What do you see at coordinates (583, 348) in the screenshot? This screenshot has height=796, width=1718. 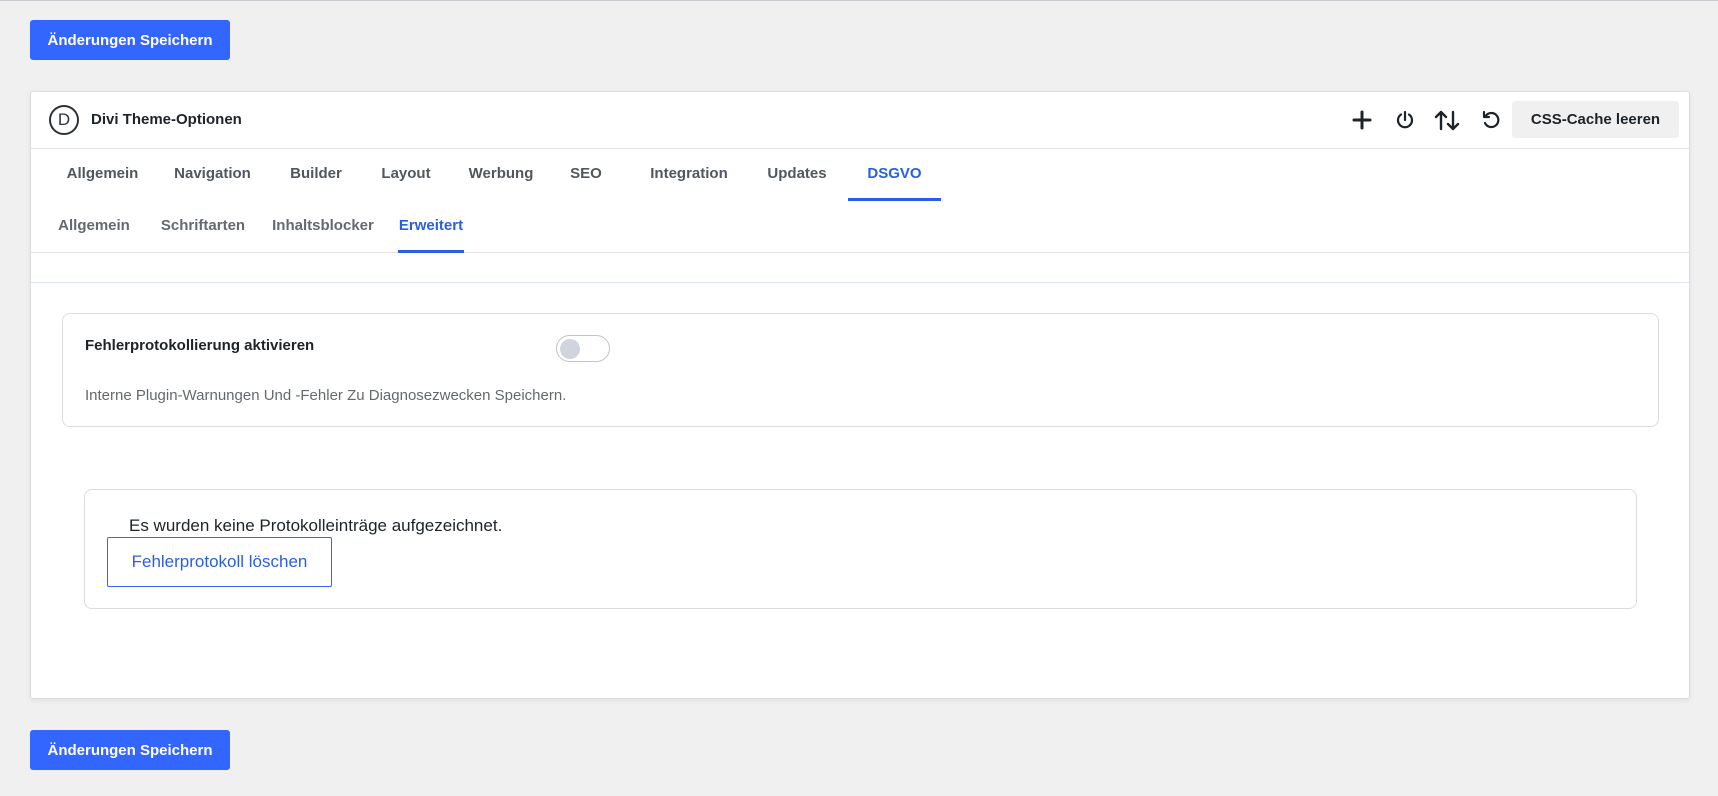 I see `error-logging-toggle` at bounding box center [583, 348].